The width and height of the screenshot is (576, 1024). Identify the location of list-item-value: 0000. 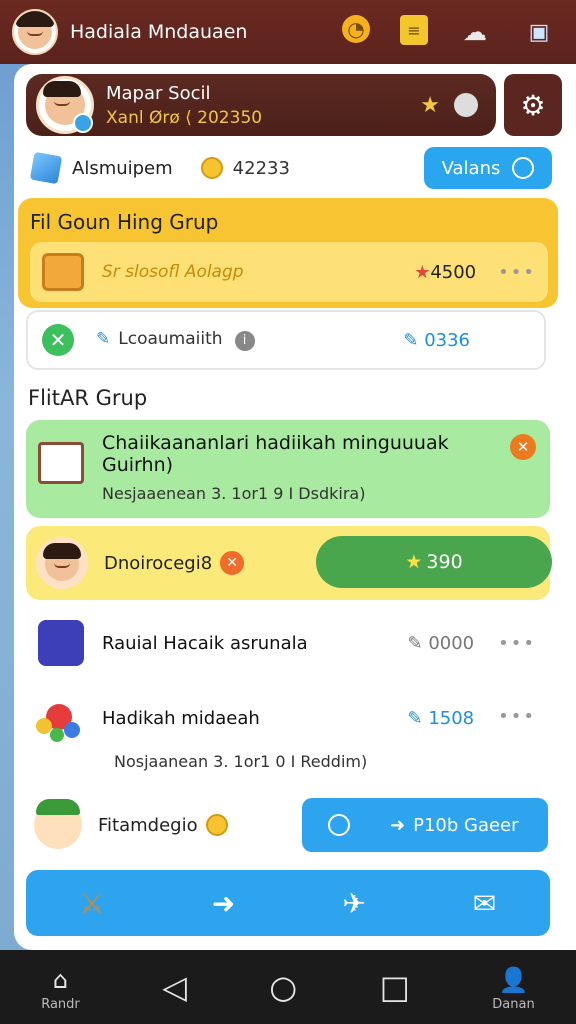
(451, 643).